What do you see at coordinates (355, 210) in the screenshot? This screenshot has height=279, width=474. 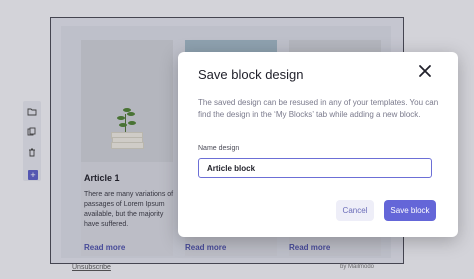 I see `cancel-button: Cancel` at bounding box center [355, 210].